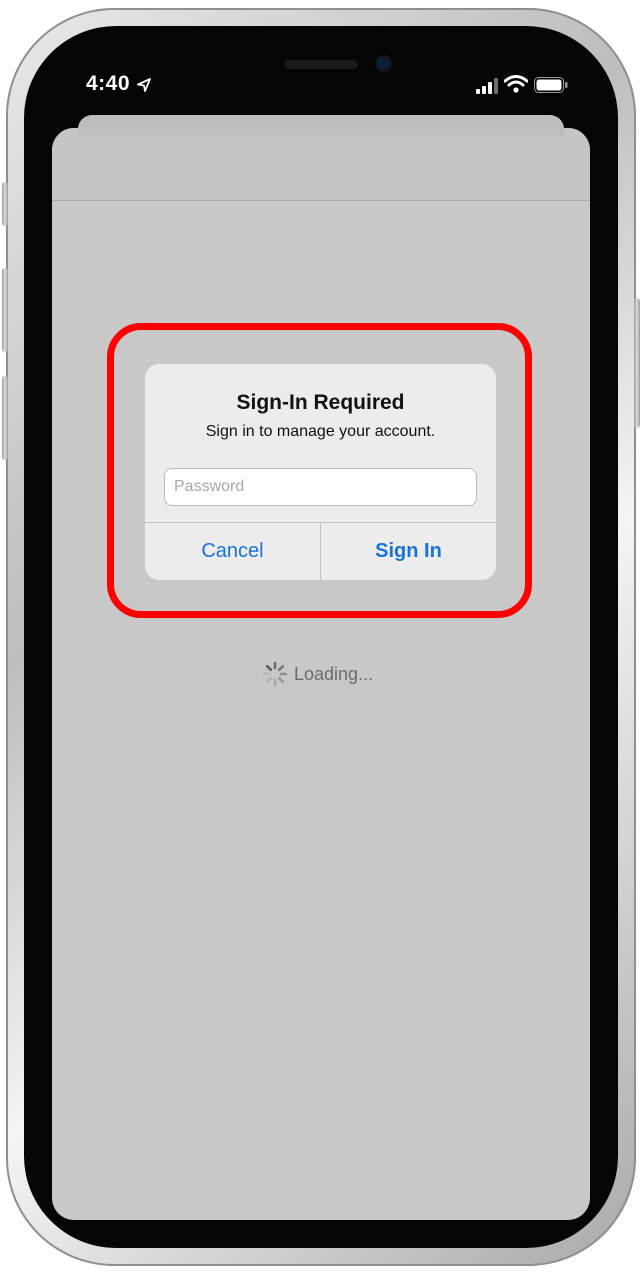 Image resolution: width=642 pixels, height=1274 pixels. Describe the element at coordinates (320, 431) in the screenshot. I see `alert-message: Sign in to manage your account.` at that location.